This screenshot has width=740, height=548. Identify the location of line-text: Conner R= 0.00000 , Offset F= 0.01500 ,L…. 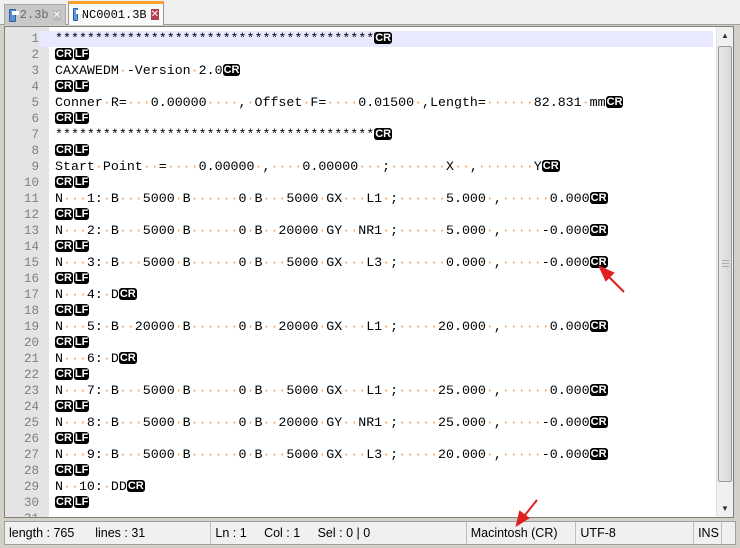
(330, 102).